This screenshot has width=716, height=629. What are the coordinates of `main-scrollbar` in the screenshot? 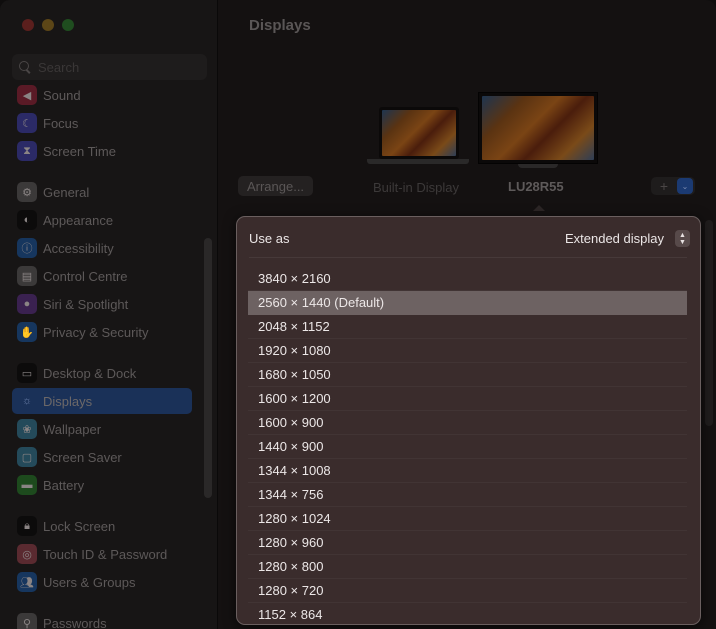 It's located at (709, 323).